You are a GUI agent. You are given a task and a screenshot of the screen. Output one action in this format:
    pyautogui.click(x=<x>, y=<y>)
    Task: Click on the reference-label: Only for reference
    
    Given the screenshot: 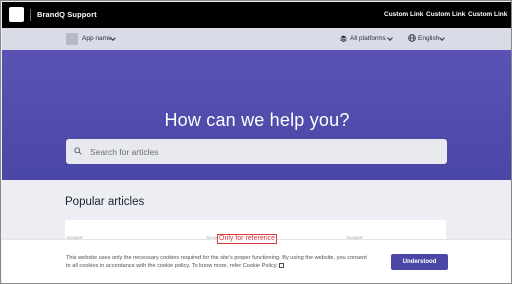 What is the action you would take?
    pyautogui.click(x=247, y=239)
    